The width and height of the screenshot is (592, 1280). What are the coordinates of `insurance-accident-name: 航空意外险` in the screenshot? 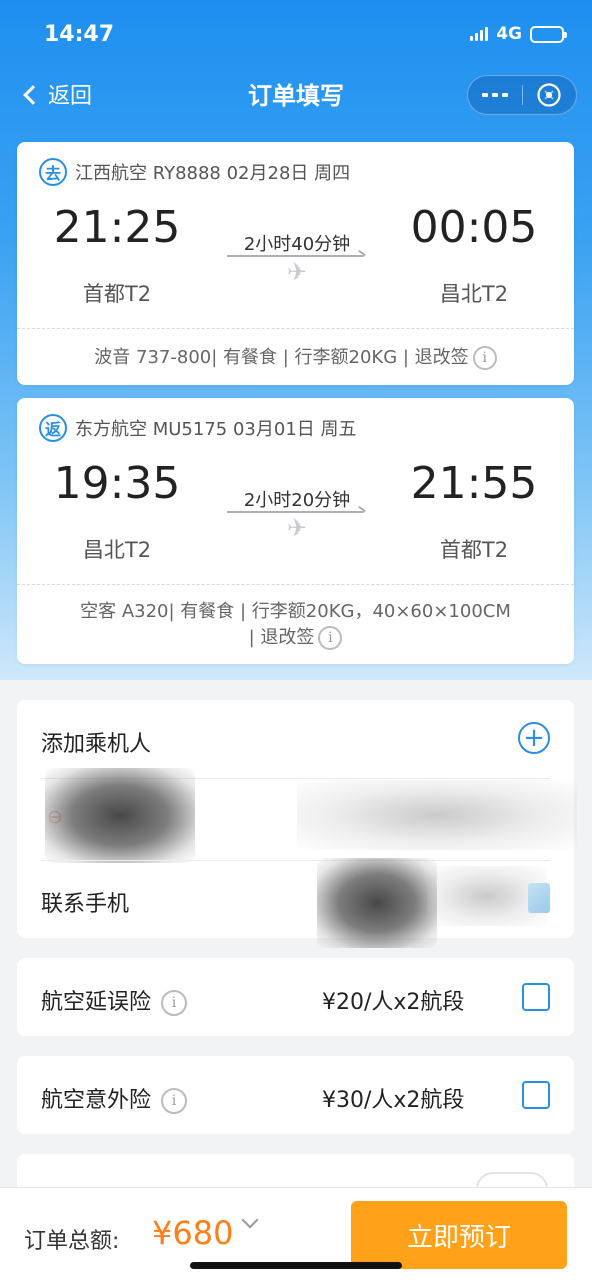 It's located at (96, 1100).